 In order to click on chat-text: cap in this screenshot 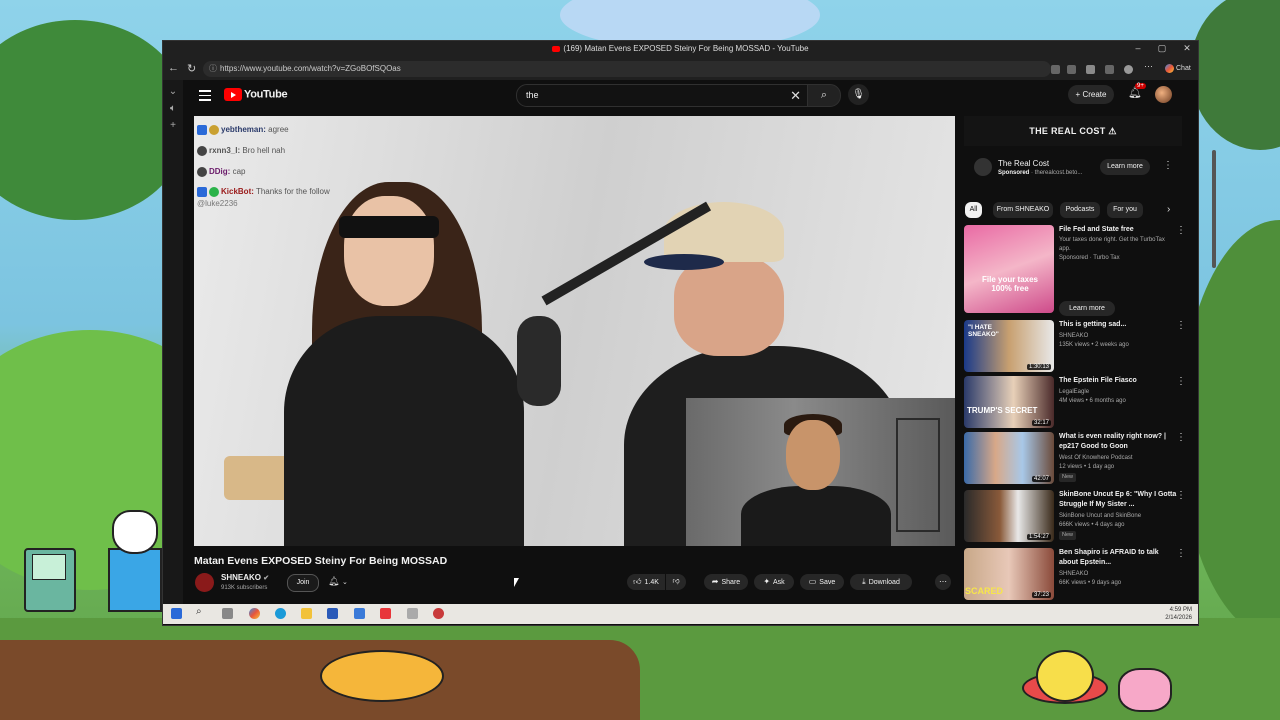, I will do `click(239, 171)`.